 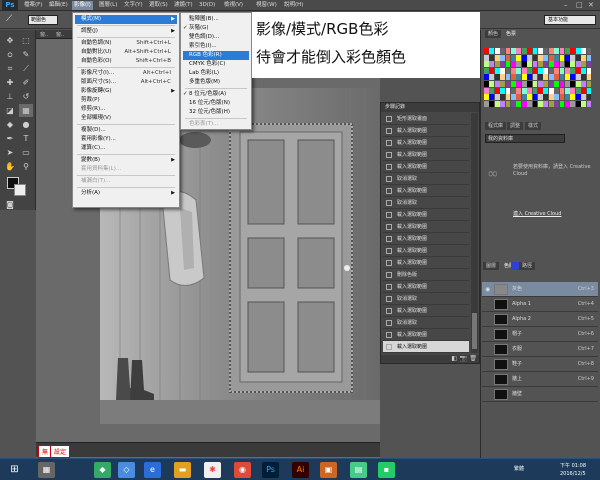 I want to click on trash-icon: 🗑, so click(x=473, y=358).